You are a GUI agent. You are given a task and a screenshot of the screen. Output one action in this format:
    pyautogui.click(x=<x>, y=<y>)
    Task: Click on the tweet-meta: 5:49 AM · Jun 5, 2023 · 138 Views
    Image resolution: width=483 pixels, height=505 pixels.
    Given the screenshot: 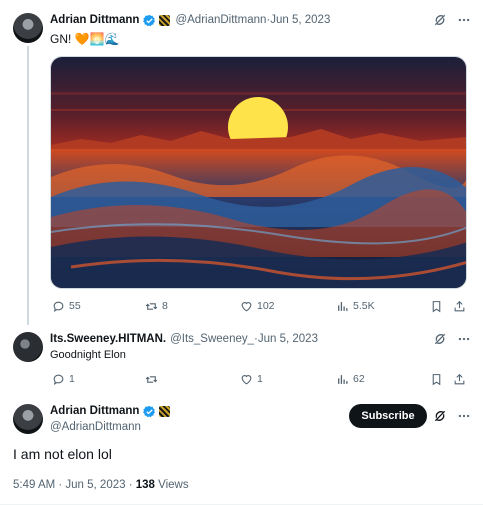 What is the action you would take?
    pyautogui.click(x=101, y=485)
    